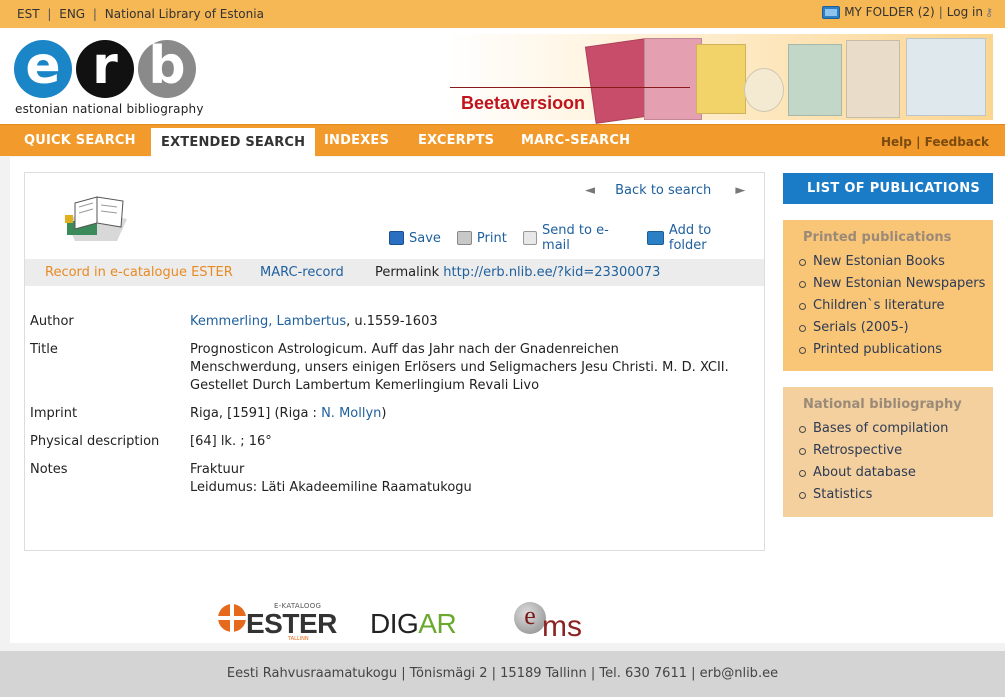 Image resolution: width=1005 pixels, height=697 pixels. What do you see at coordinates (460, 322) in the screenshot?
I see `field-value: Kemmerling, Lambertus, u.1559-1603` at bounding box center [460, 322].